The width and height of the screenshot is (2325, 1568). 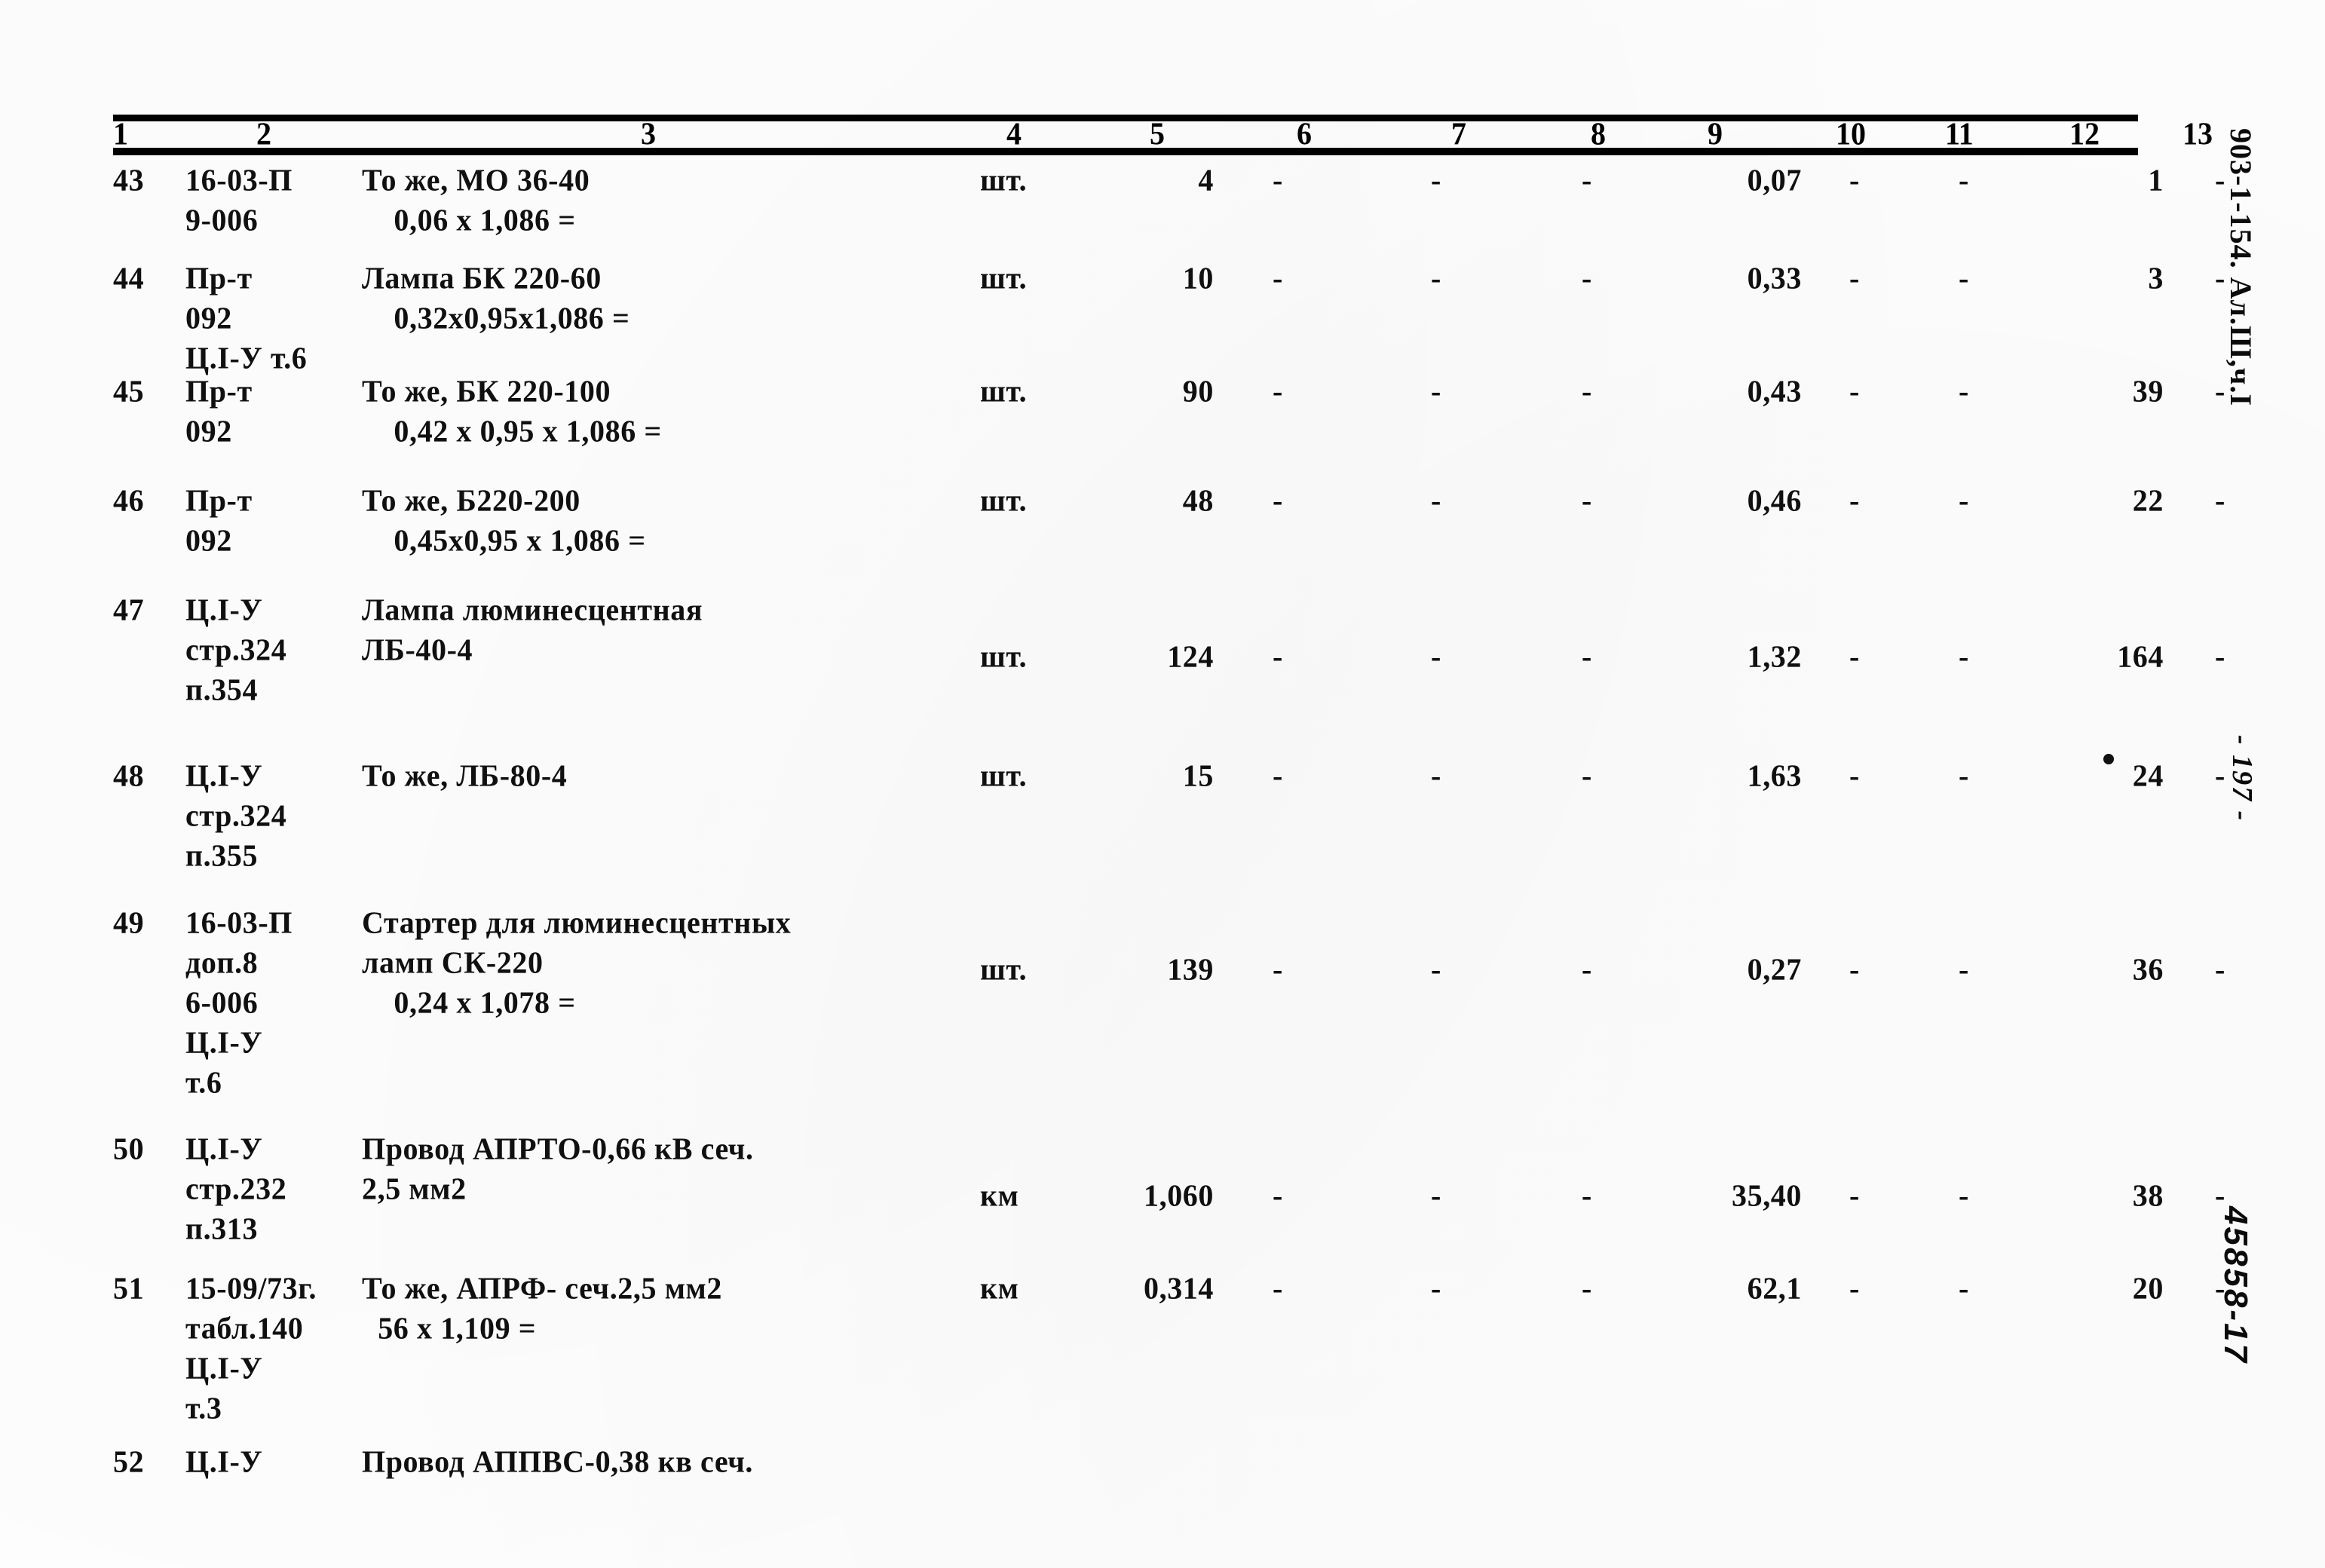 What do you see at coordinates (1198, 391) in the screenshot?
I see `quantity-cell: 90` at bounding box center [1198, 391].